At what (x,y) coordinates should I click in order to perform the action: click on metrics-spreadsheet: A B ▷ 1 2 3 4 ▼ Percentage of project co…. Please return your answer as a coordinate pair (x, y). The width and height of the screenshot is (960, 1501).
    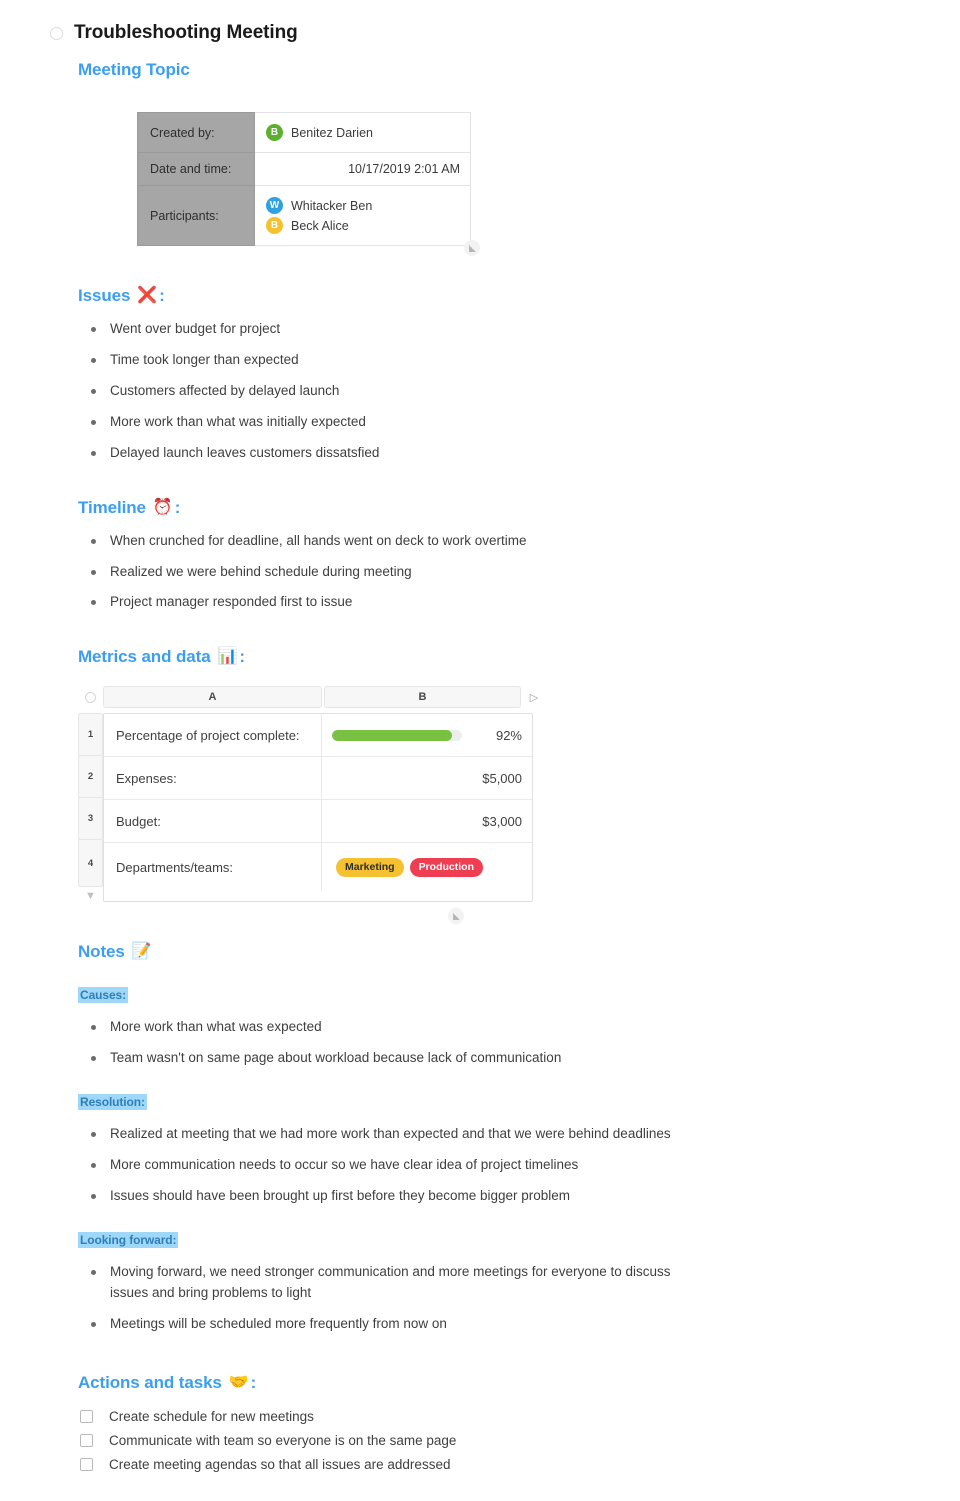
    Looking at the image, I should click on (308, 794).